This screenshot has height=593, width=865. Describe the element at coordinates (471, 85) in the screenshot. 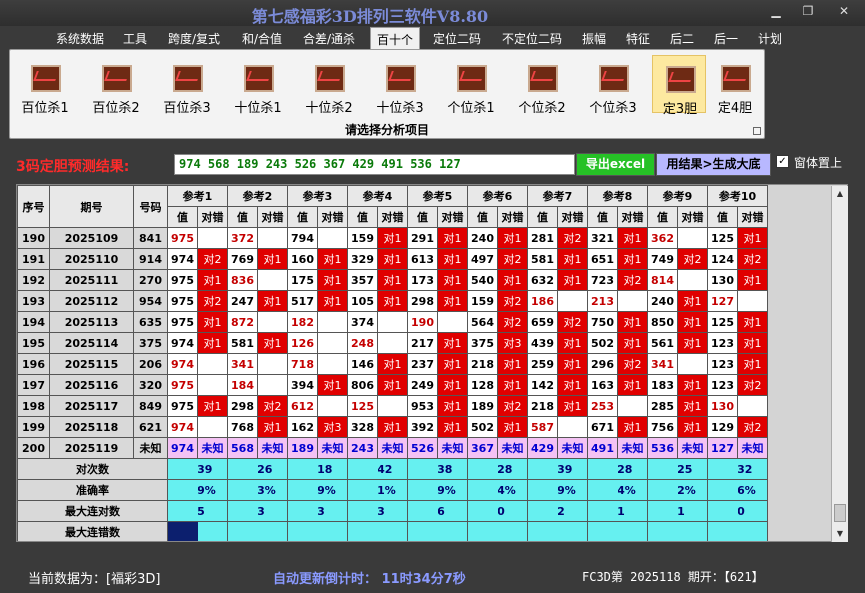

I see `ribbon-button: 个位杀1` at that location.